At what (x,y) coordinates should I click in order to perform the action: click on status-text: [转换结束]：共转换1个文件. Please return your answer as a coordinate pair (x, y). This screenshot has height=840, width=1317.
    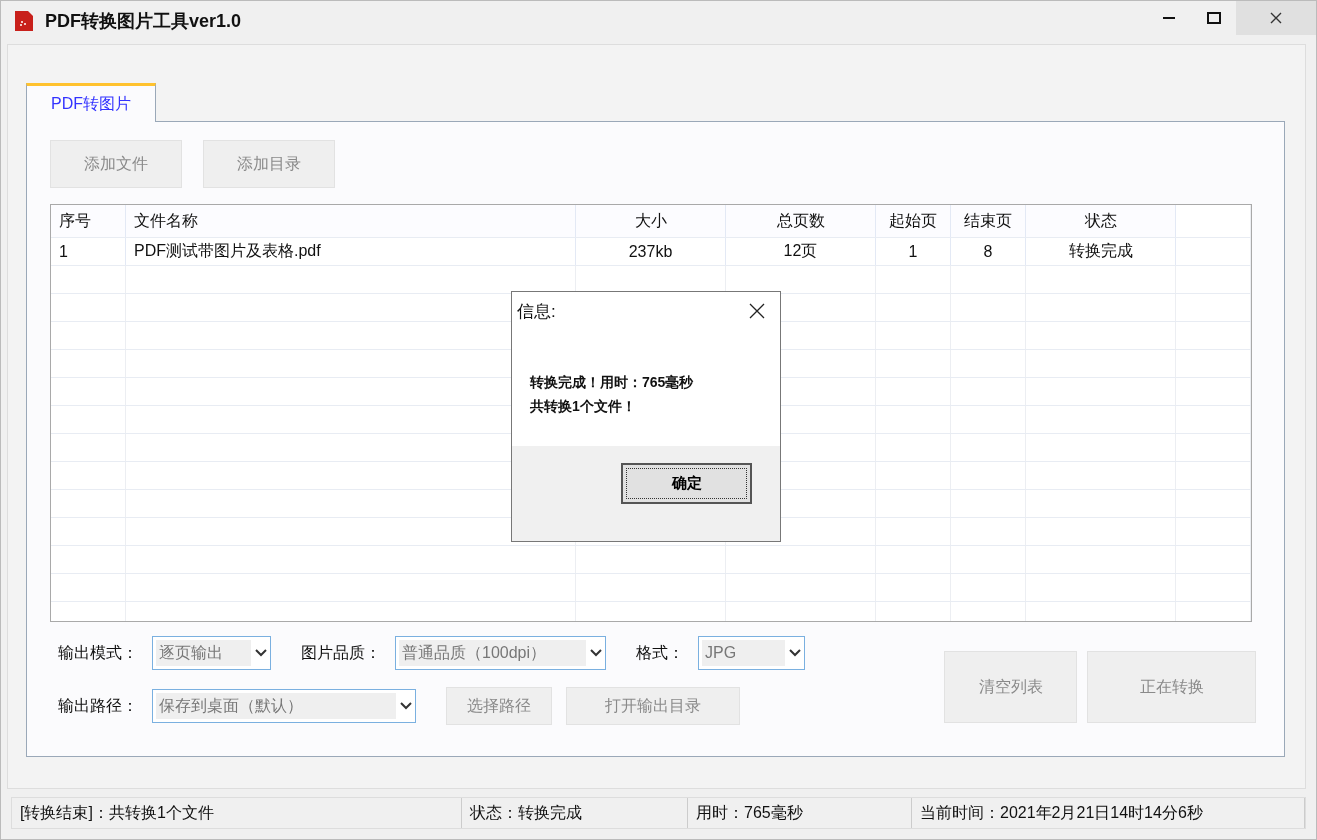
    Looking at the image, I should click on (237, 813).